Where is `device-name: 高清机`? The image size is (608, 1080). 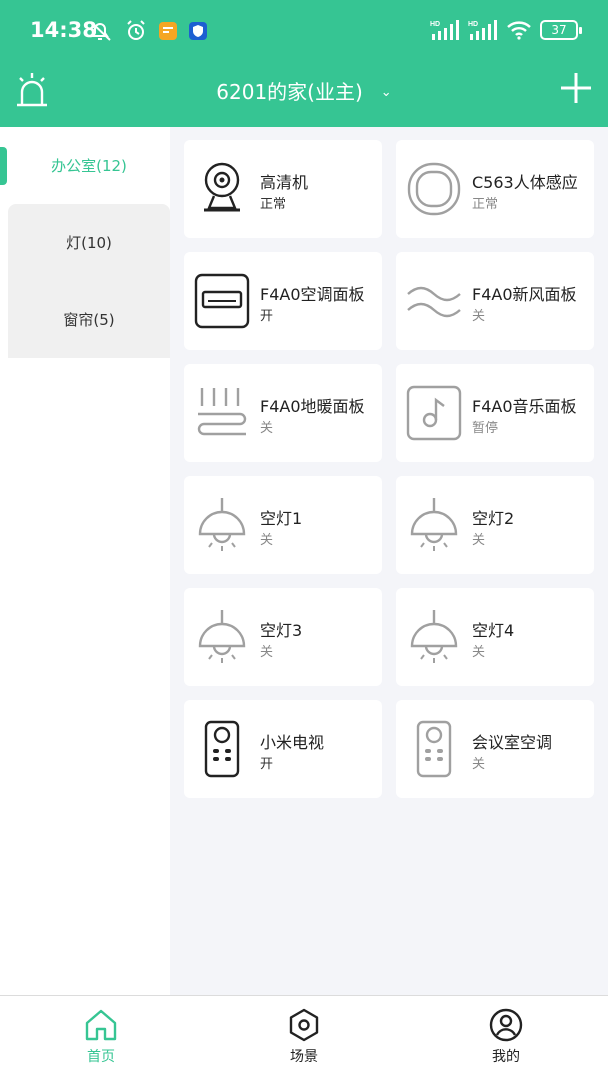 device-name: 高清机 is located at coordinates (284, 182).